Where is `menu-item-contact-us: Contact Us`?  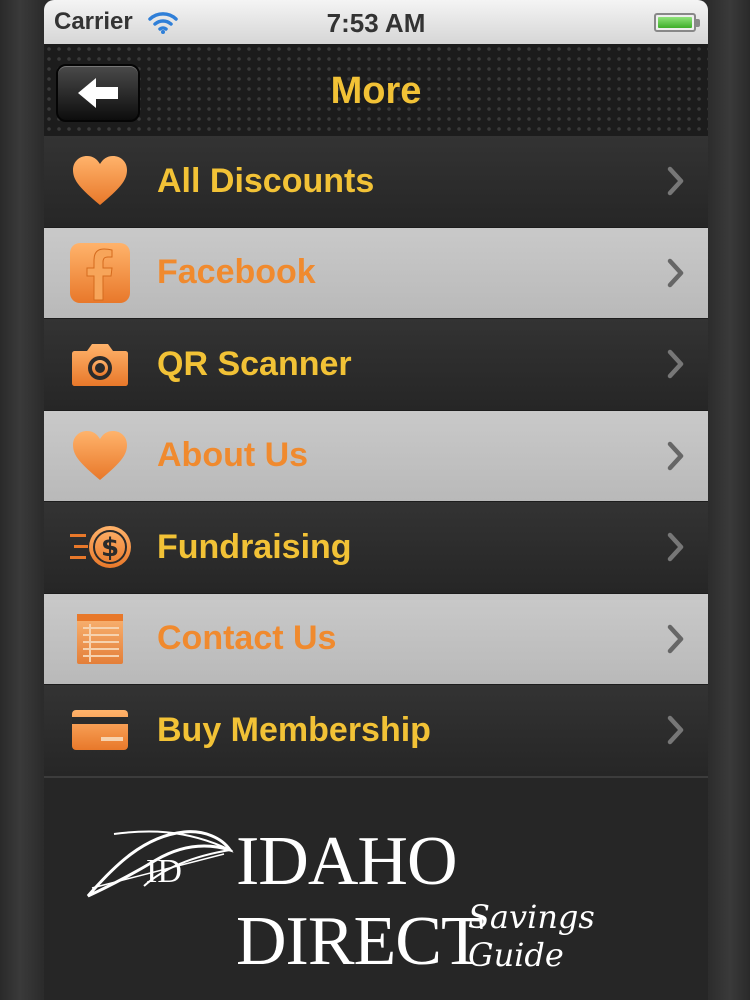
menu-item-contact-us: Contact Us is located at coordinates (376, 639).